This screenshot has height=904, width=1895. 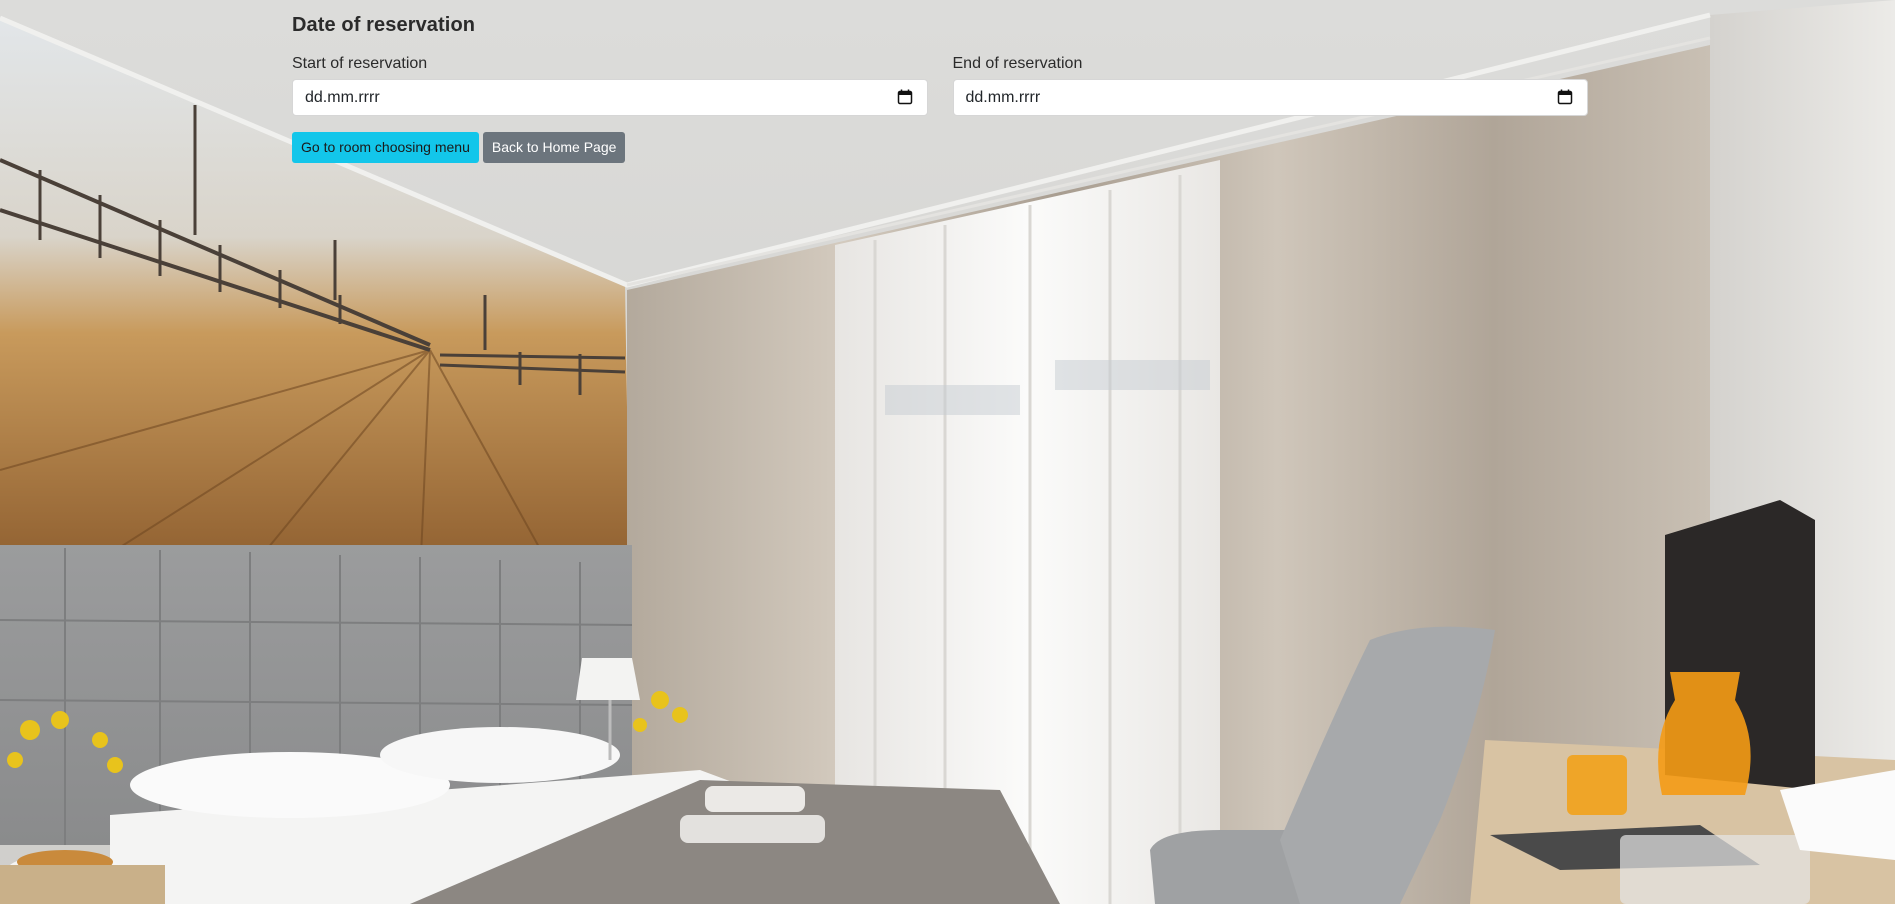 I want to click on end-date-group: End of reservation dd.mm.rrrr, so click(x=1270, y=85).